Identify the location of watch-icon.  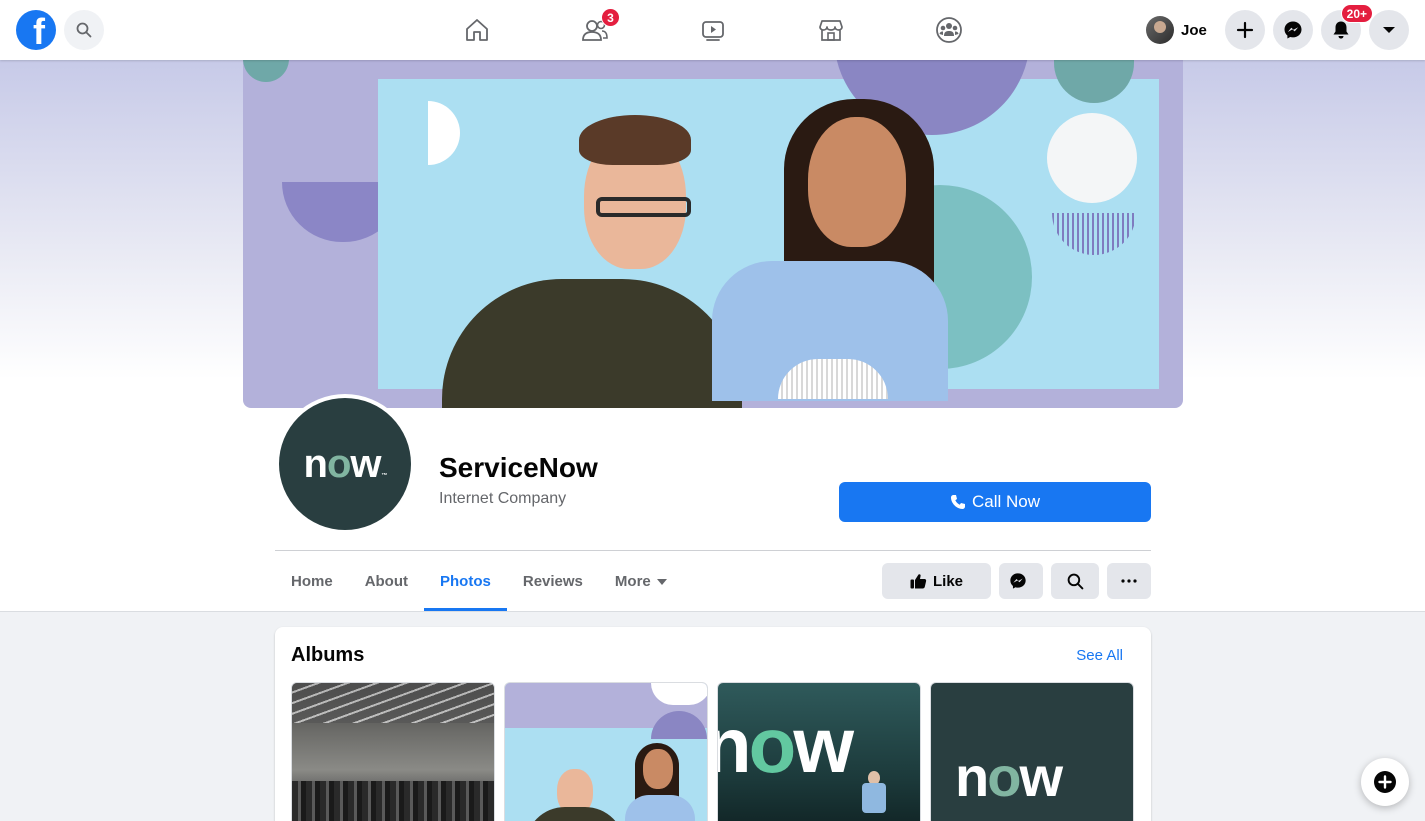
(713, 31).